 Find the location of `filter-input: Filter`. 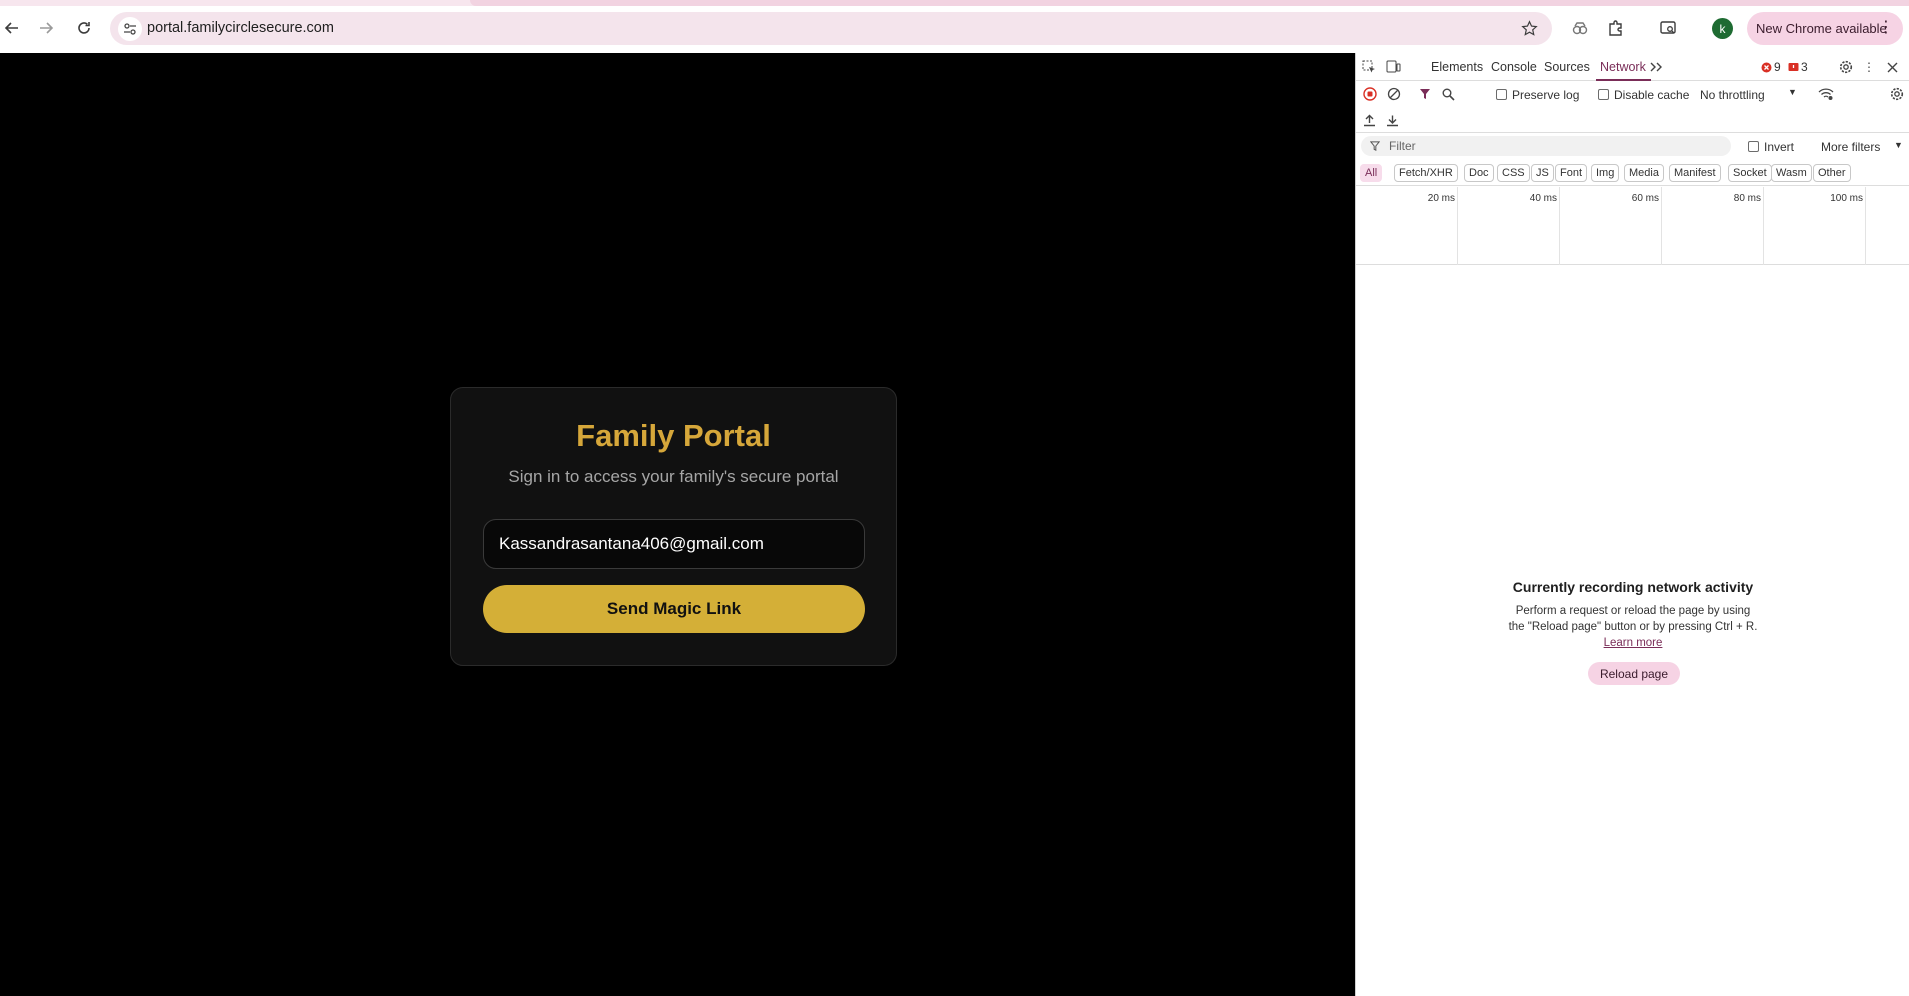

filter-input: Filter is located at coordinates (1546, 146).